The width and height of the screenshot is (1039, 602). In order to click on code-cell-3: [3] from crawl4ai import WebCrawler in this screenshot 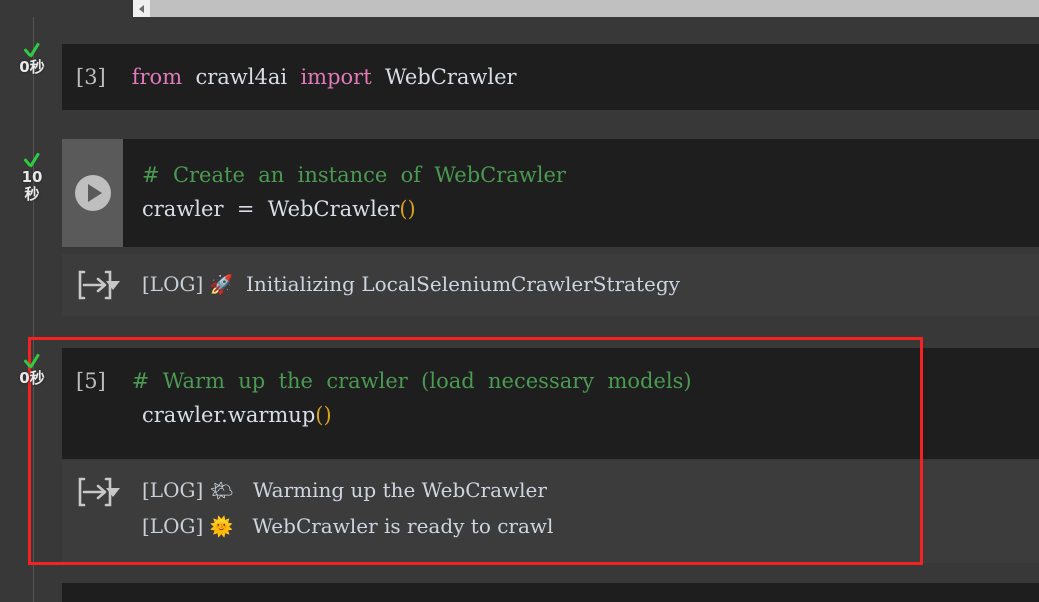, I will do `click(550, 77)`.